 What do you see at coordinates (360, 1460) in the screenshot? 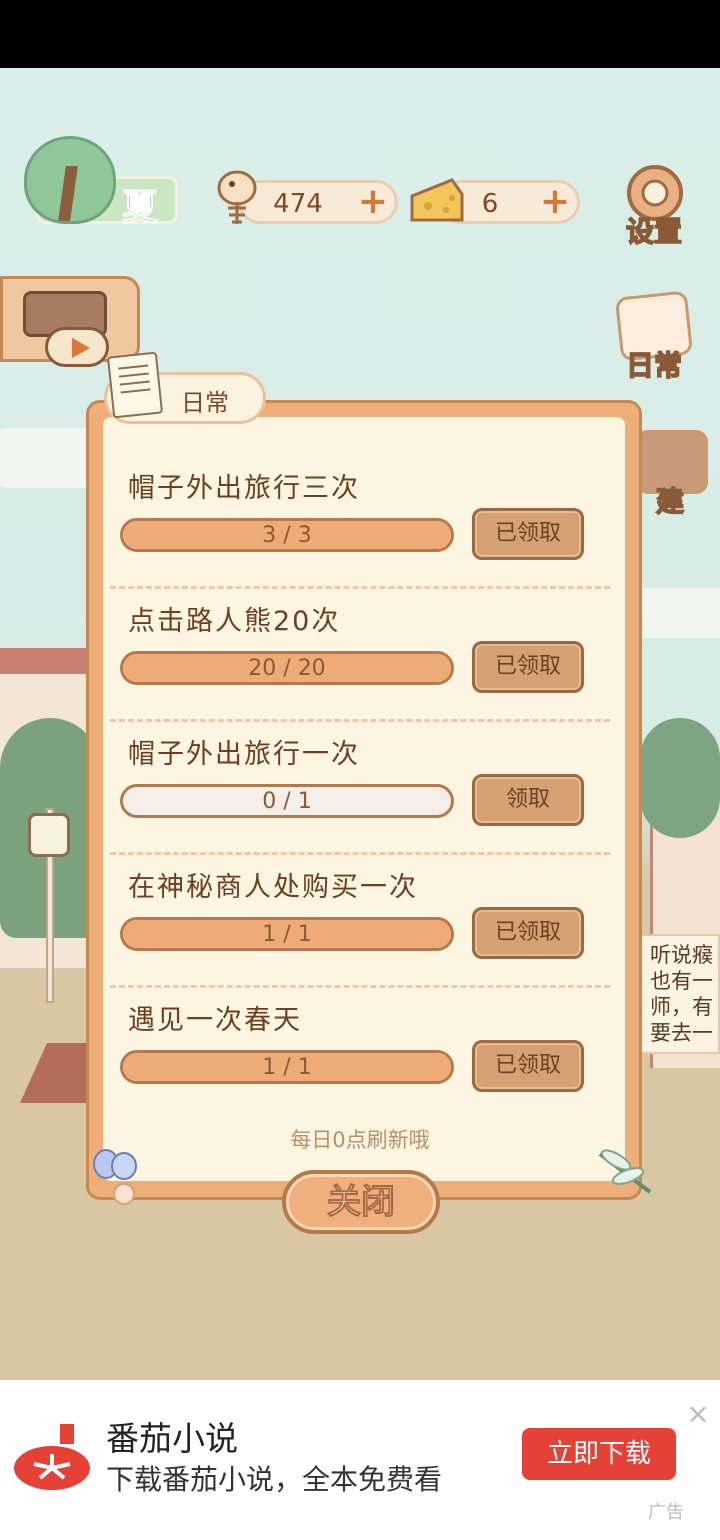
I see `ad-banner: 番茄小说 下载番茄小说，全本免费看 立即下载 × 广告` at bounding box center [360, 1460].